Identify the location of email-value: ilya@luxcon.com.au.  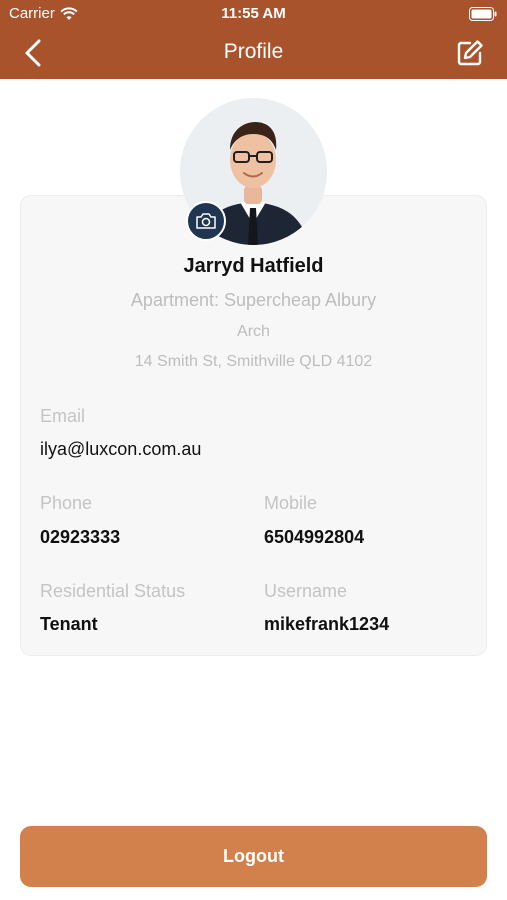
(121, 449).